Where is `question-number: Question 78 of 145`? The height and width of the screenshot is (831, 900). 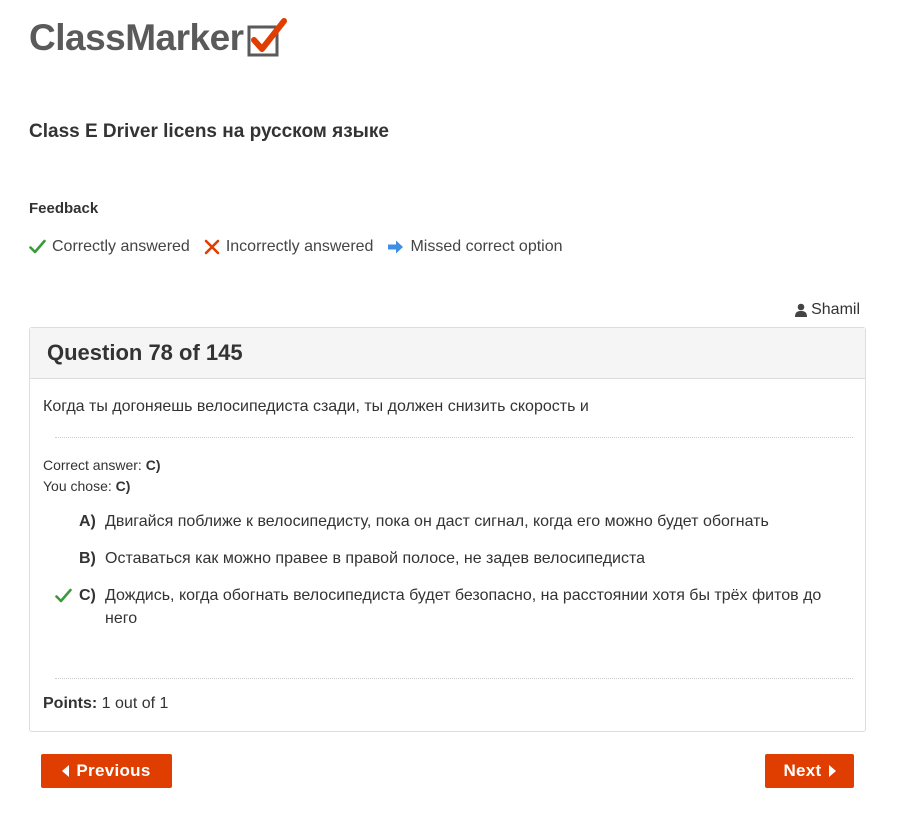
question-number: Question 78 of 145 is located at coordinates (145, 352).